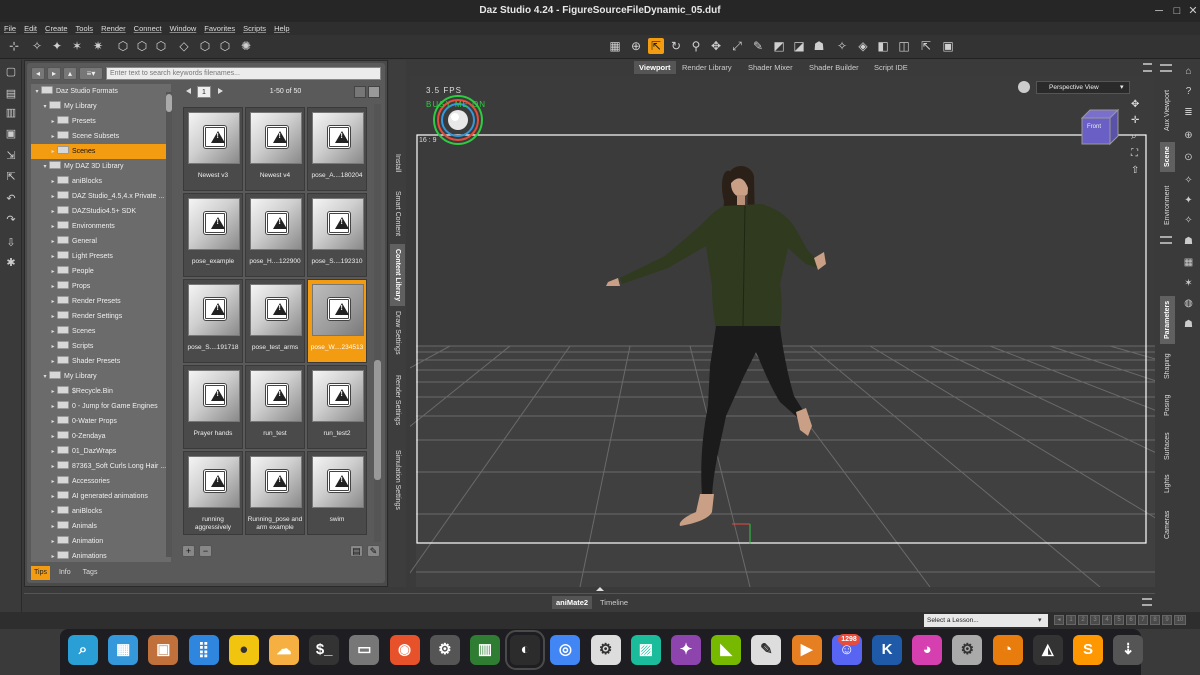 The image size is (1200, 675). What do you see at coordinates (98, 46) in the screenshot?
I see `magic-tool-icon: ✷` at bounding box center [98, 46].